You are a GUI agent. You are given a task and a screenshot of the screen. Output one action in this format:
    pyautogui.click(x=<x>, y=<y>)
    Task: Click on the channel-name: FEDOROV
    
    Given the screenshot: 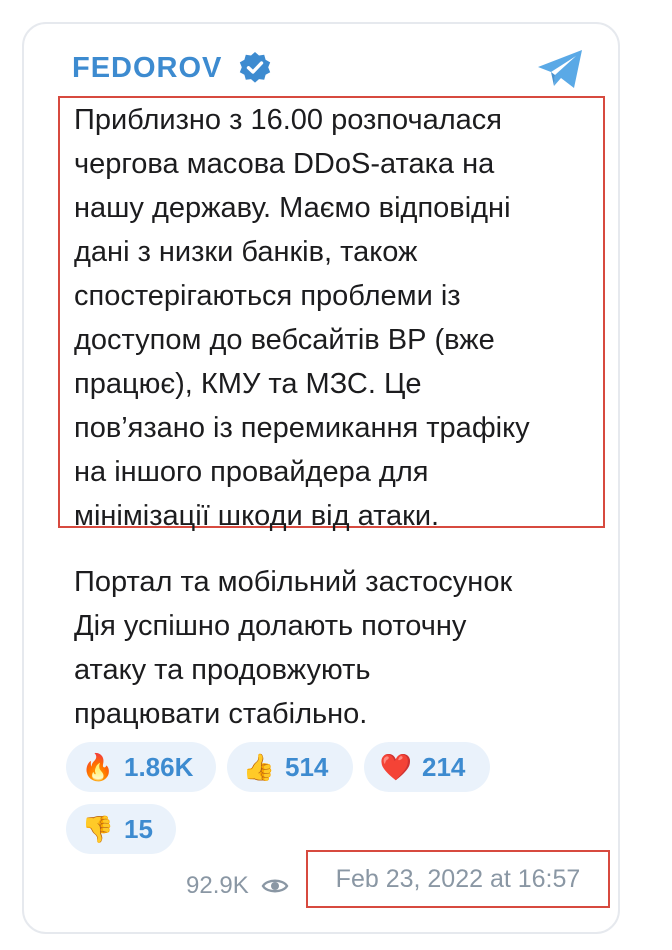 What is the action you would take?
    pyautogui.click(x=147, y=68)
    